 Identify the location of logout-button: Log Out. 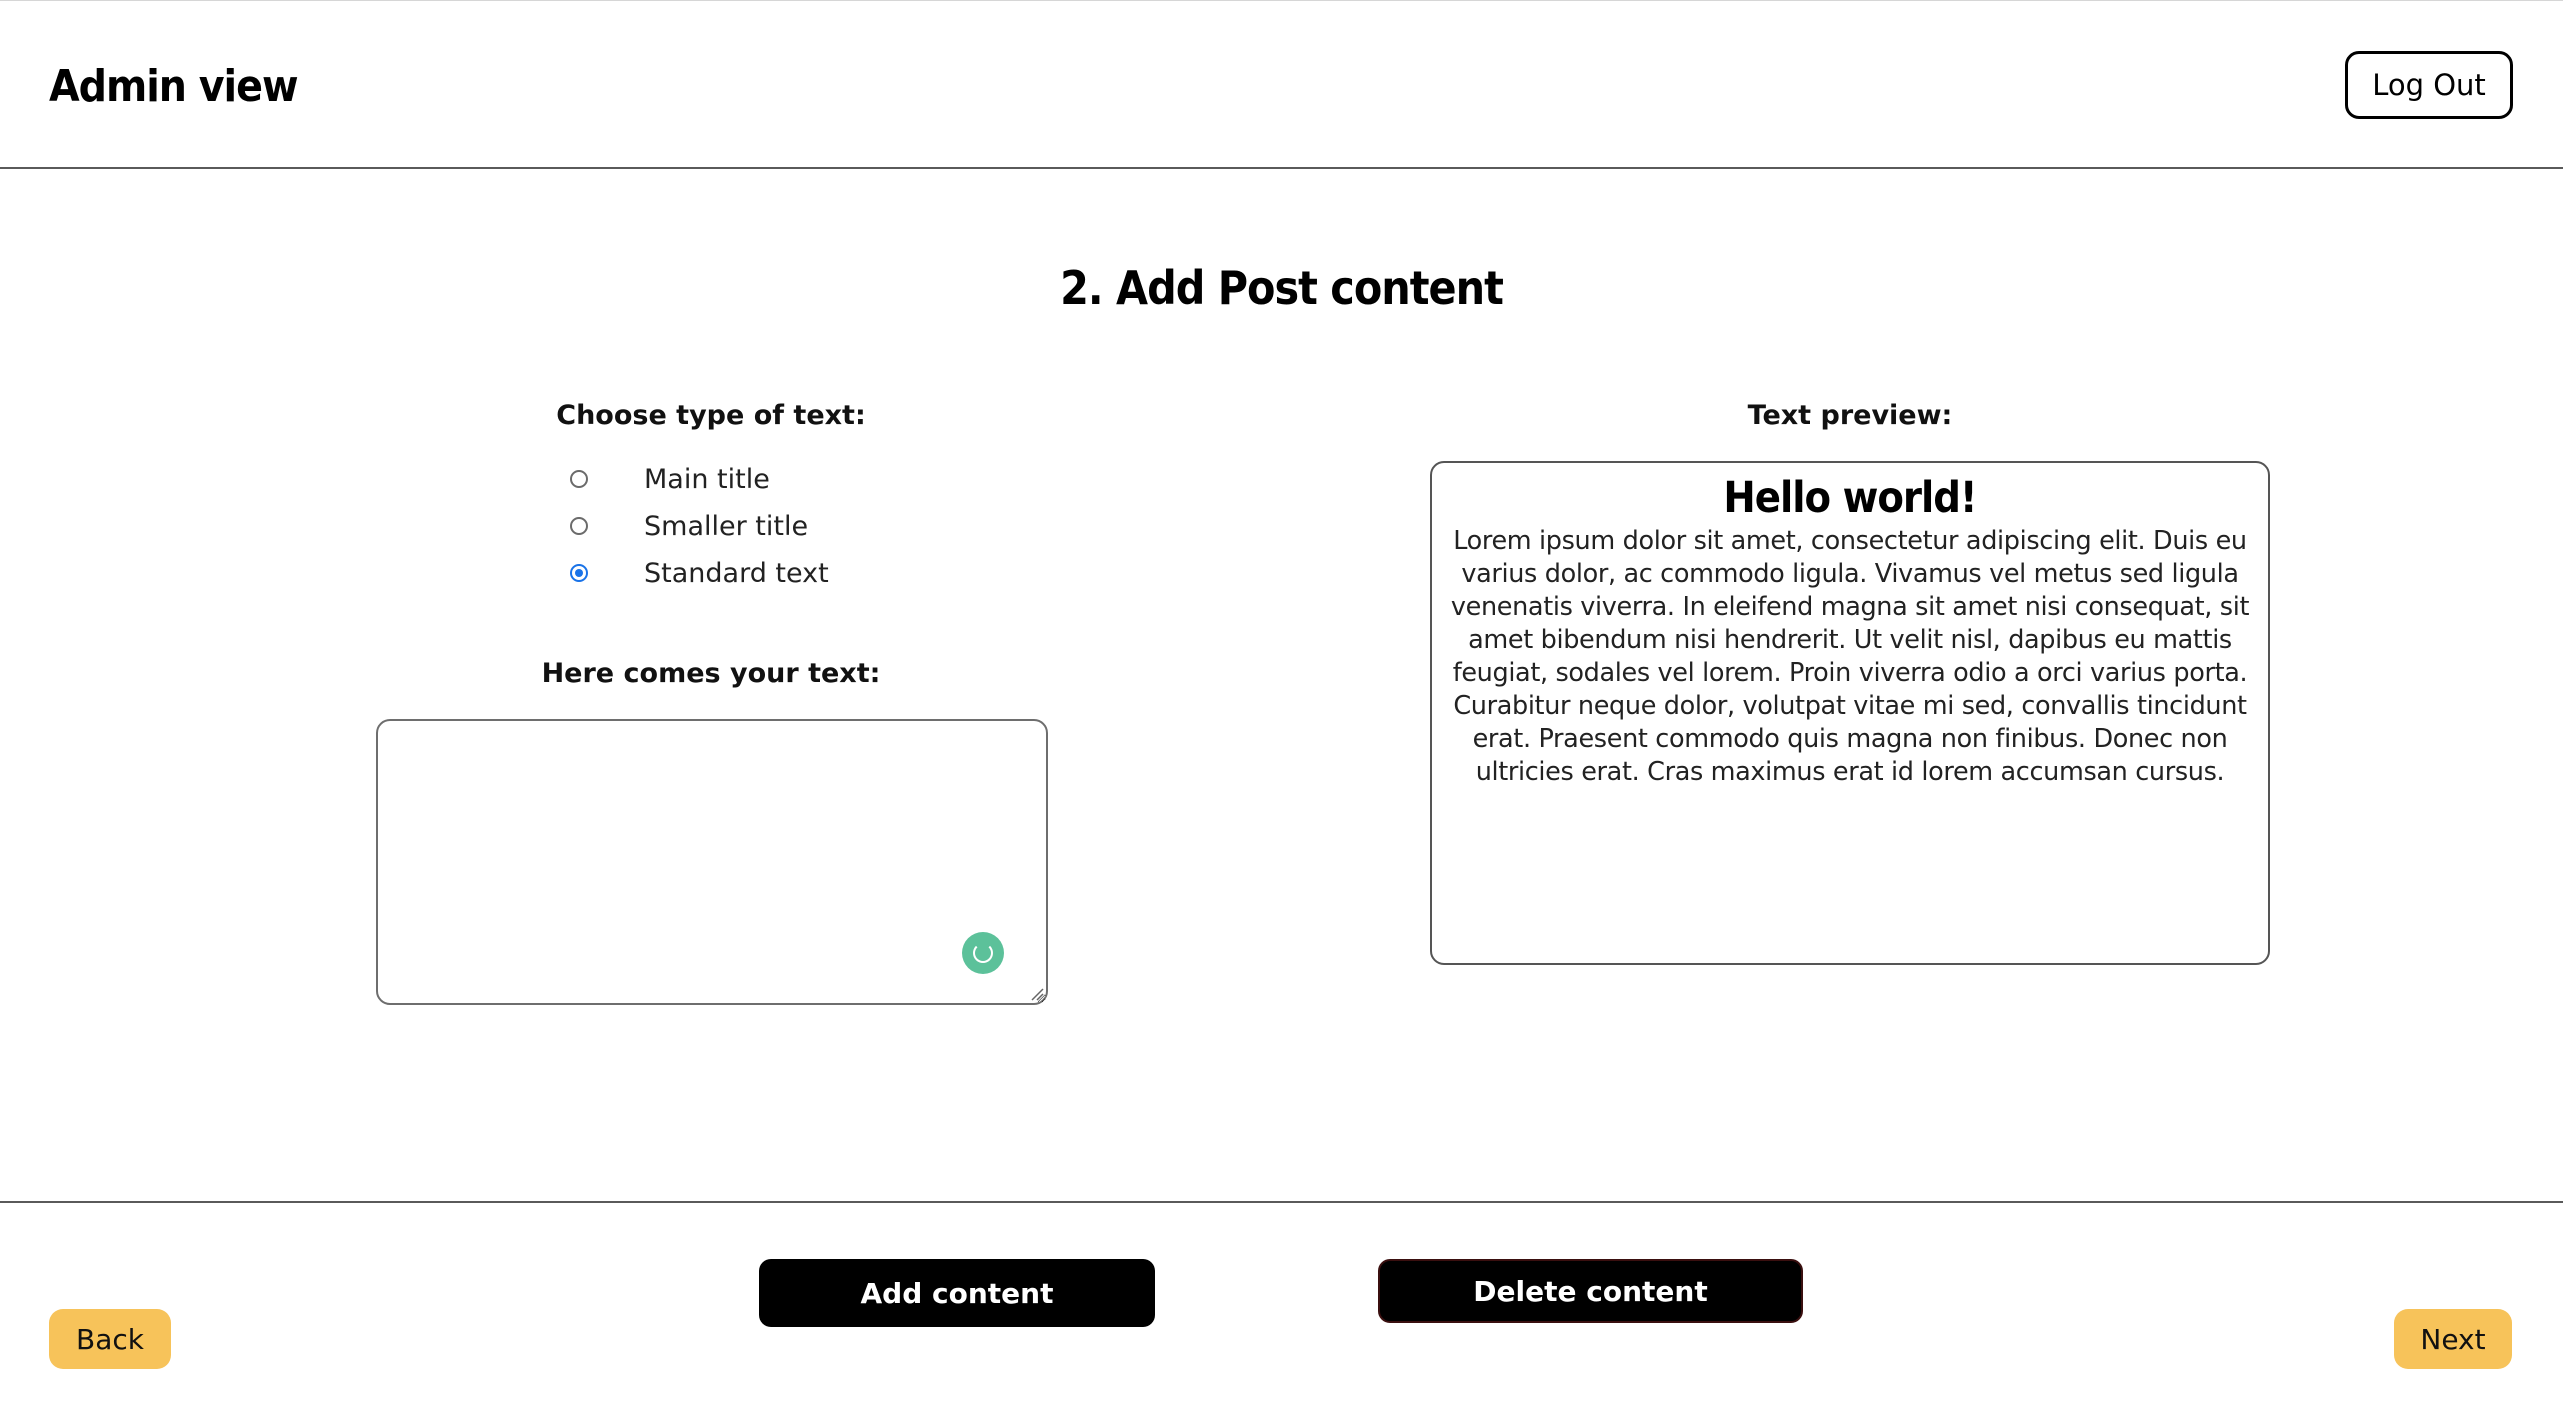
(2429, 85).